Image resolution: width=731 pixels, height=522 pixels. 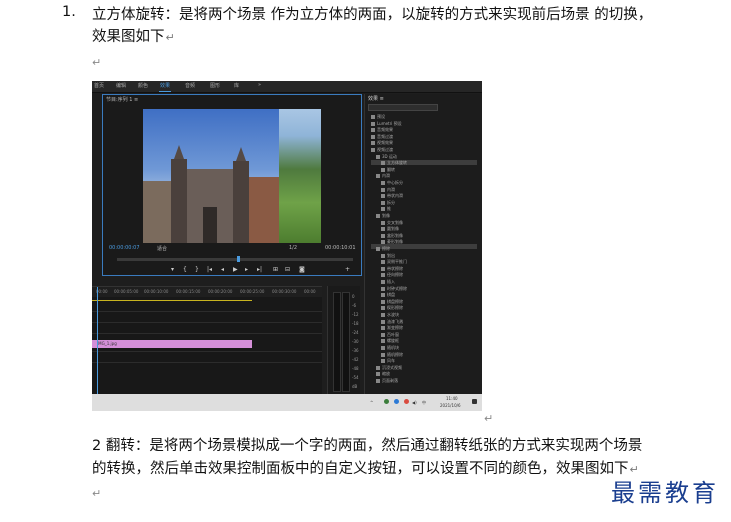 I want to click on effects-list-item: 菱形划像, so click(x=392, y=242).